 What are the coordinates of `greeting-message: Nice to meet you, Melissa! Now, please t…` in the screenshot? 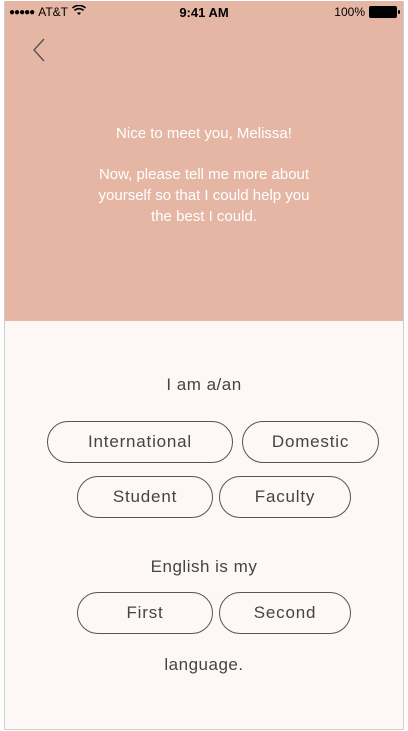 It's located at (204, 175).